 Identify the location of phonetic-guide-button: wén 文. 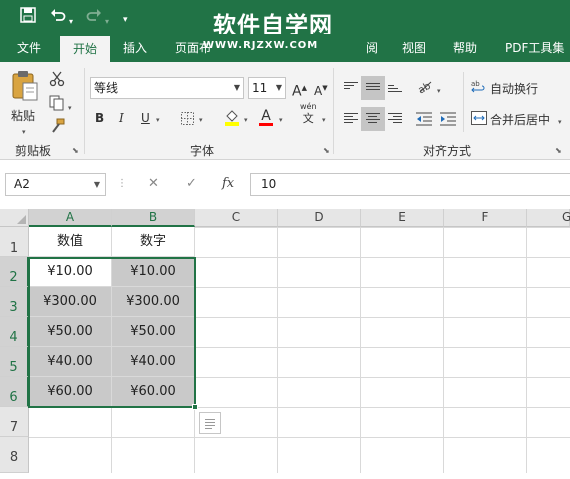
(308, 114).